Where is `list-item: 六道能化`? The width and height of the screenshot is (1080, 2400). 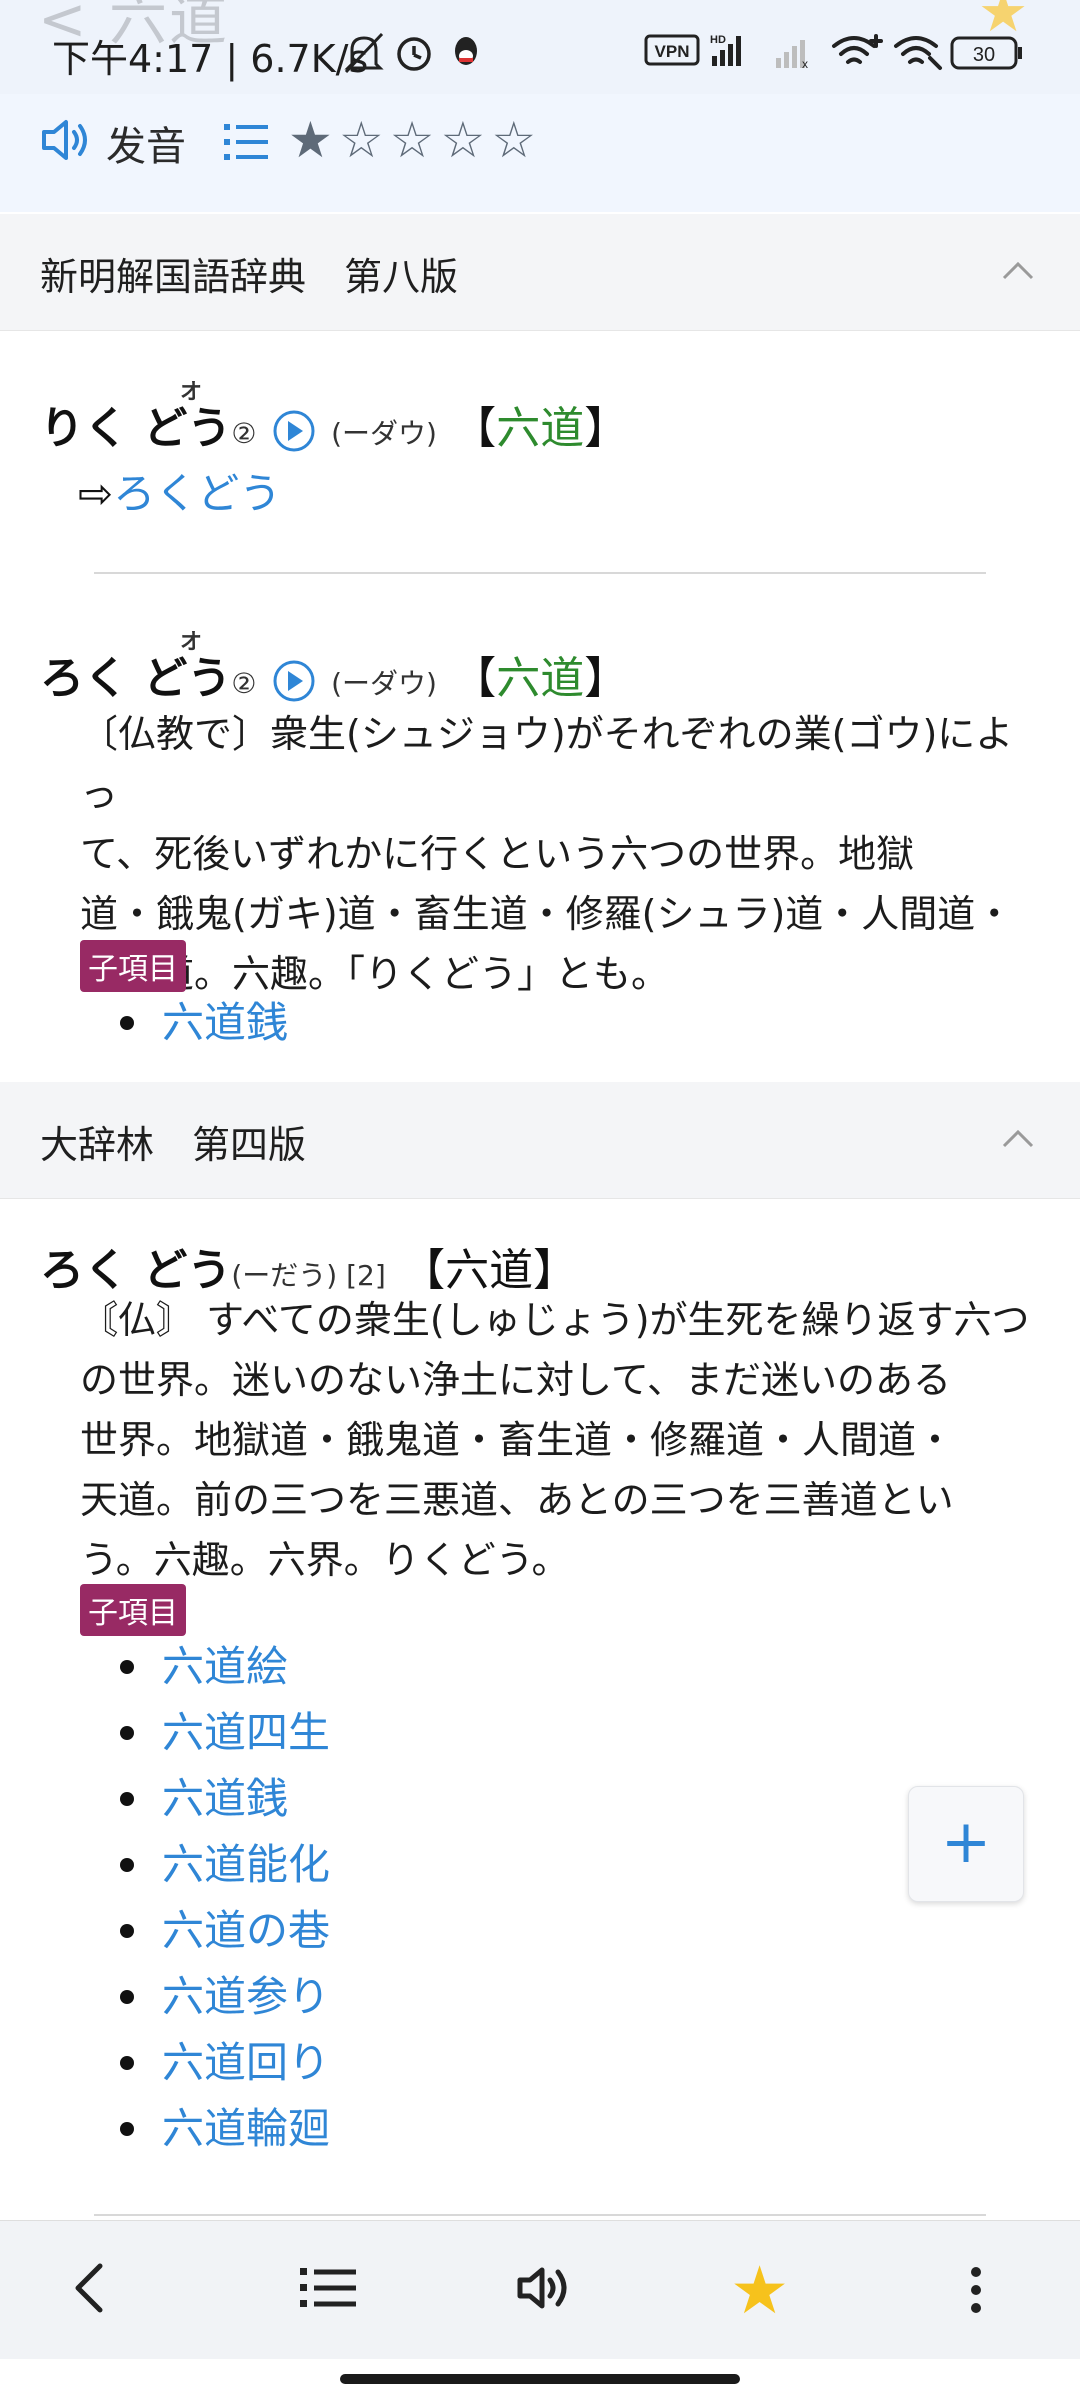
list-item: 六道能化 is located at coordinates (380, 1865).